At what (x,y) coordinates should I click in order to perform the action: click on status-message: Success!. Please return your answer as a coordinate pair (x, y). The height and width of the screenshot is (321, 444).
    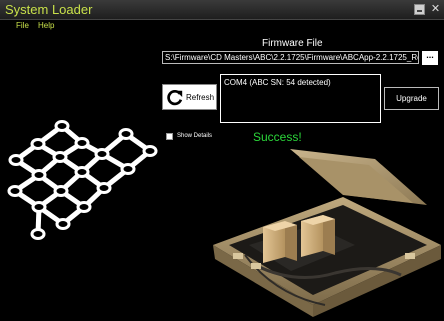
    Looking at the image, I should click on (277, 137).